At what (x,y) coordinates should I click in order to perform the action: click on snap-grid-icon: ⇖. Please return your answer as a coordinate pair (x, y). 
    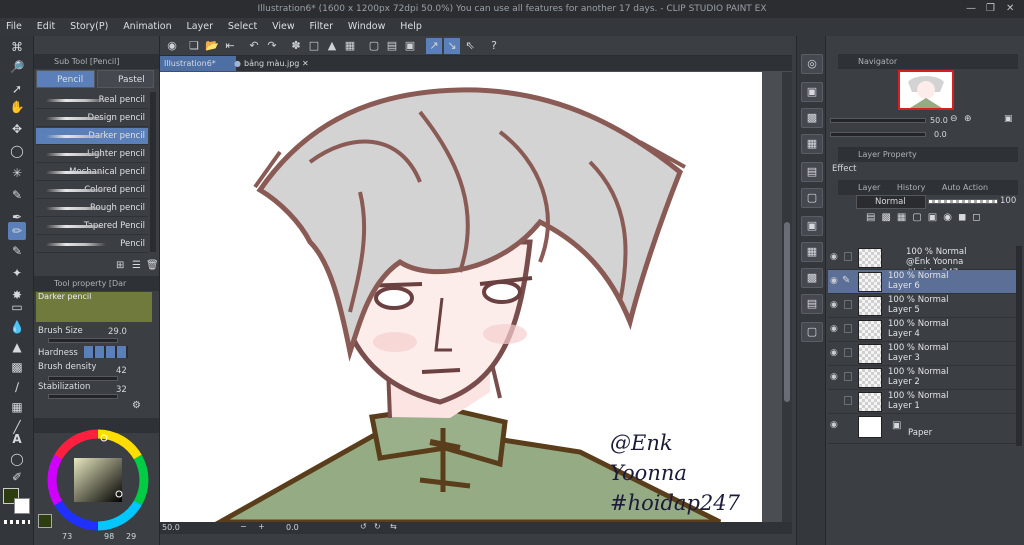
    Looking at the image, I should click on (470, 46).